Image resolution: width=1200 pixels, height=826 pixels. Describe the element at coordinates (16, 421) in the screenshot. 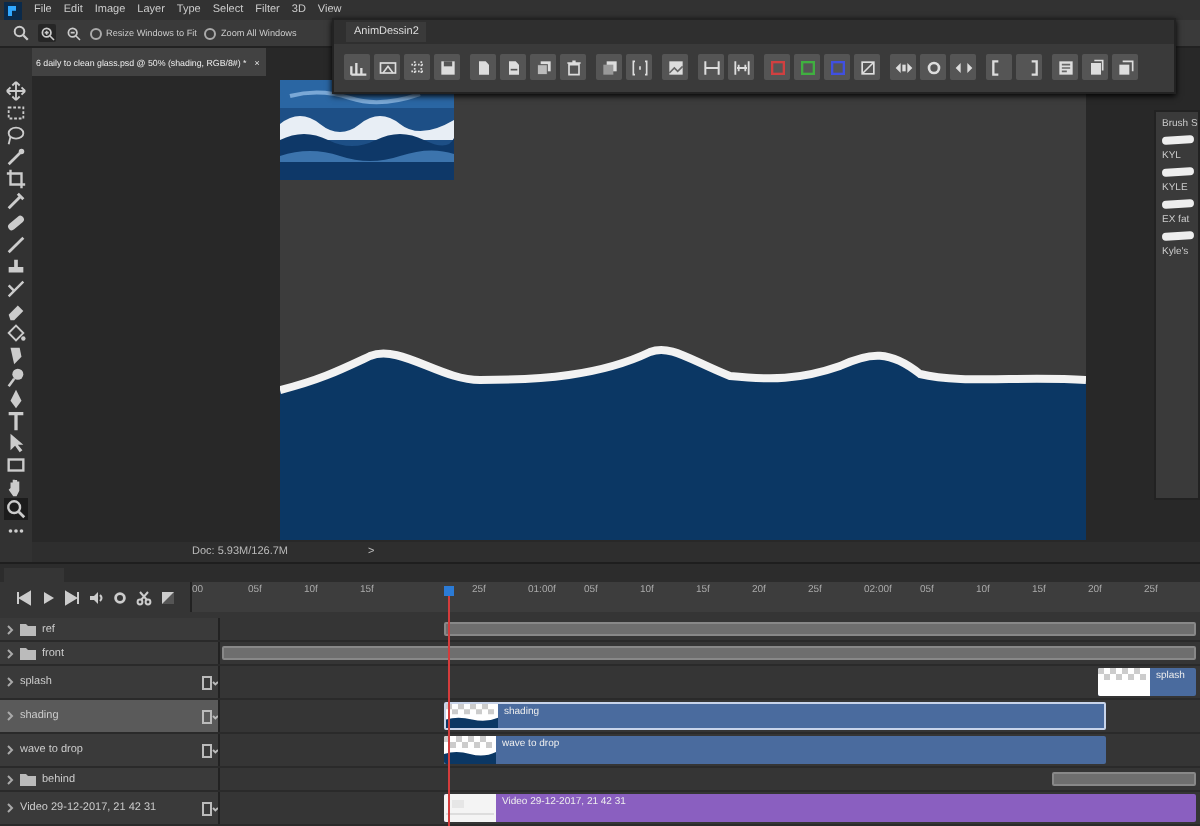

I see `type-icon` at that location.